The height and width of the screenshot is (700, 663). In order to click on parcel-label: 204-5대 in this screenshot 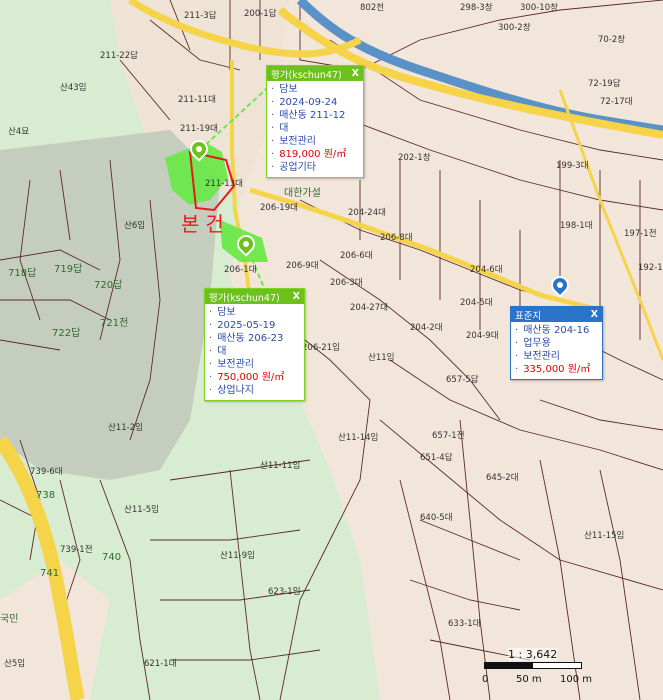, I will do `click(476, 303)`.